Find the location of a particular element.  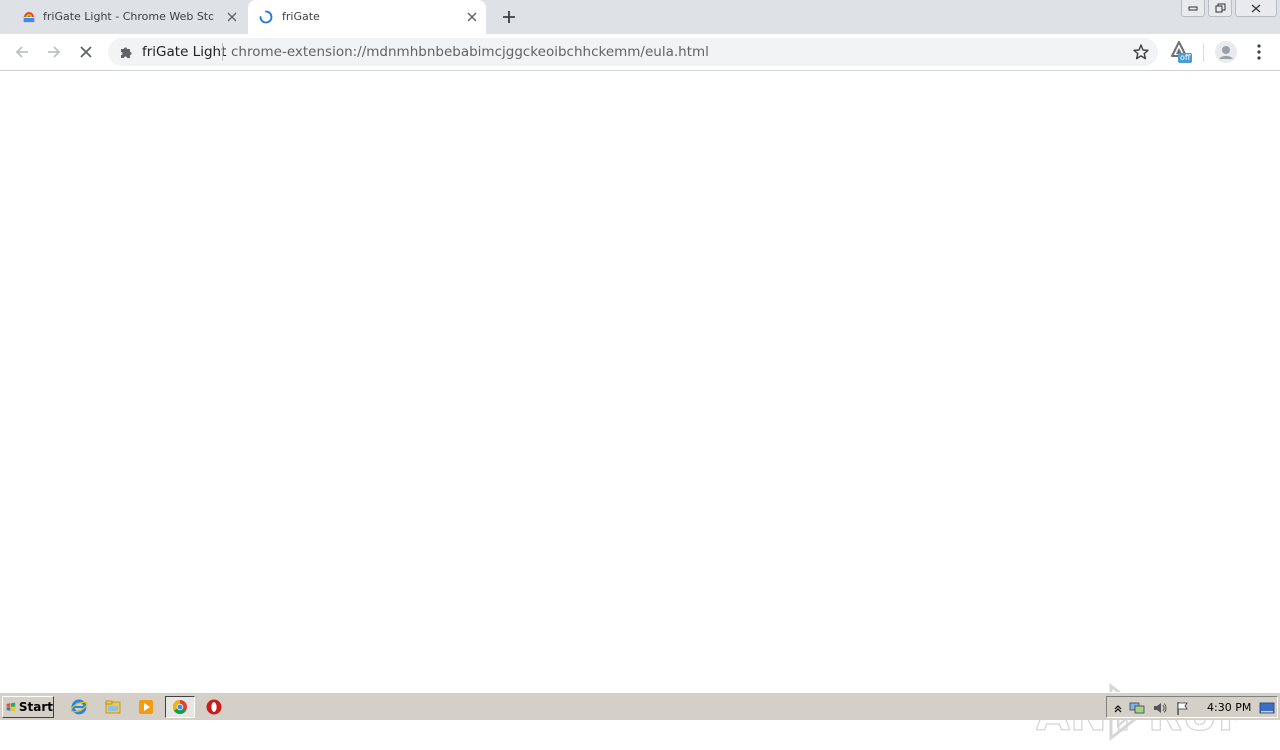

close-window-button is located at coordinates (1256, 8).